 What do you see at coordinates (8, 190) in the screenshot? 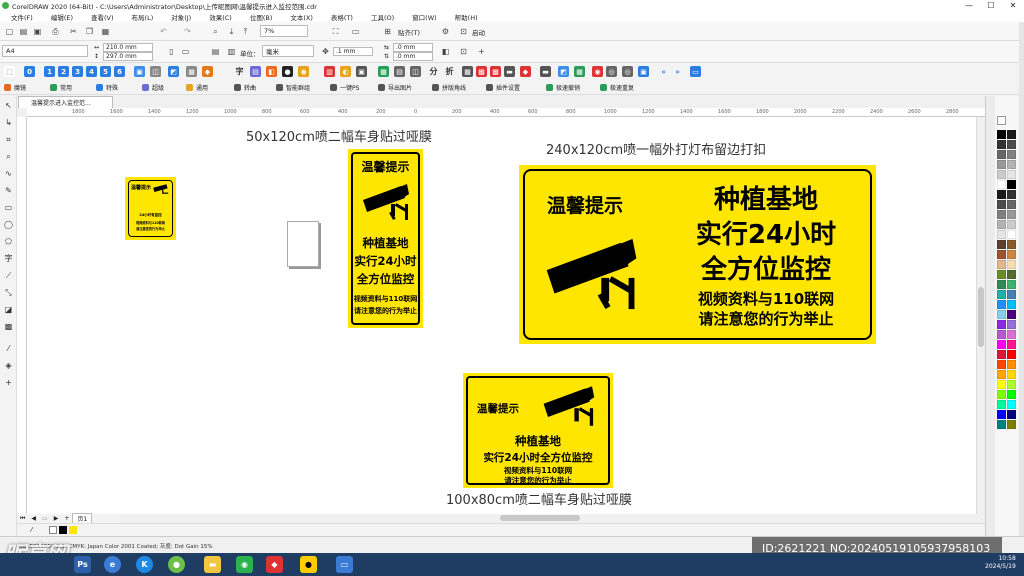
I see `artistic-media-tool-icon: ✎` at bounding box center [8, 190].